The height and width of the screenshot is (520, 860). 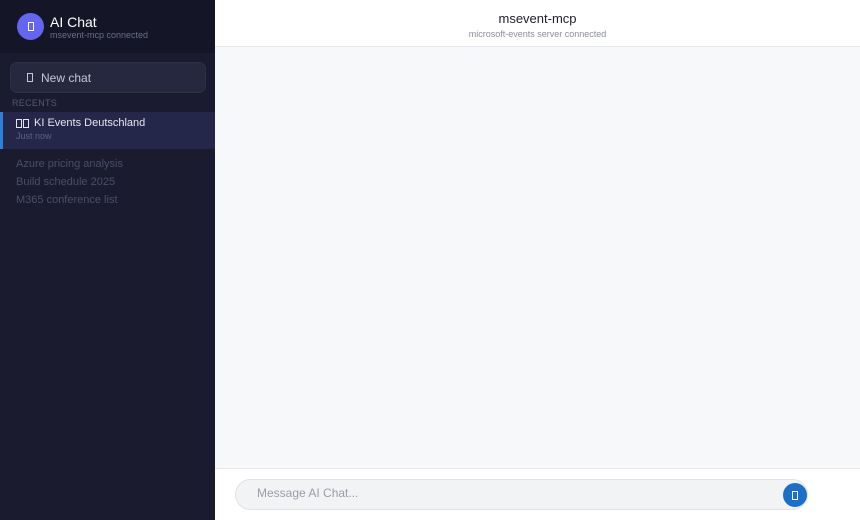 I want to click on send-button, so click(x=795, y=495).